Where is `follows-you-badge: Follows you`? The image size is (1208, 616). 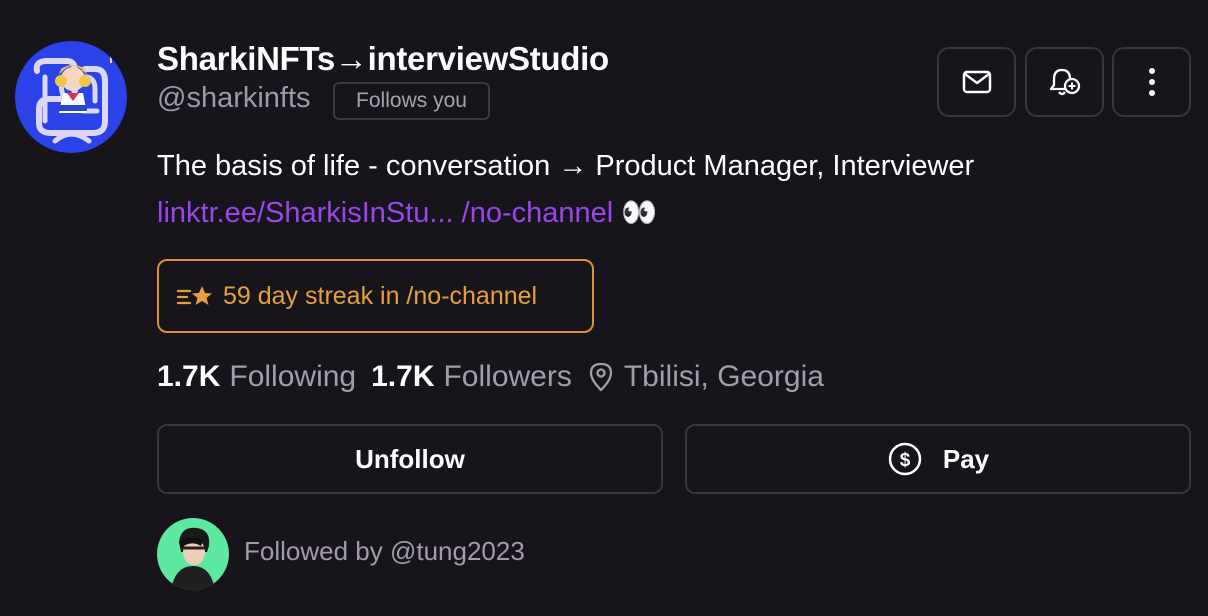 follows-you-badge: Follows you is located at coordinates (411, 101).